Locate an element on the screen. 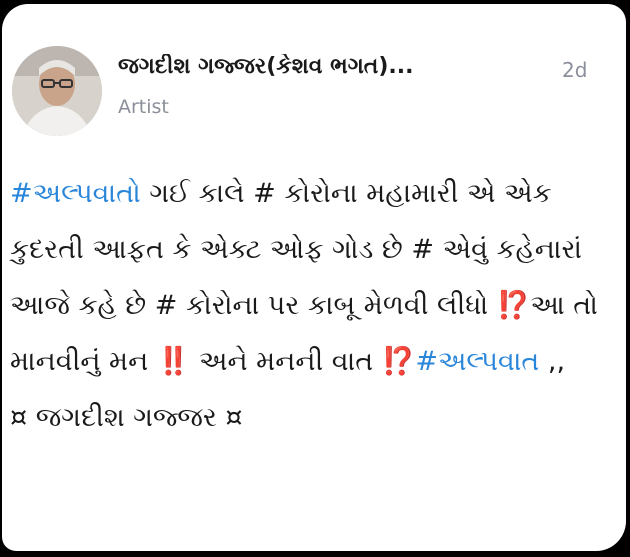  hashtag-link: #અલ્પવાત is located at coordinates (477, 361).